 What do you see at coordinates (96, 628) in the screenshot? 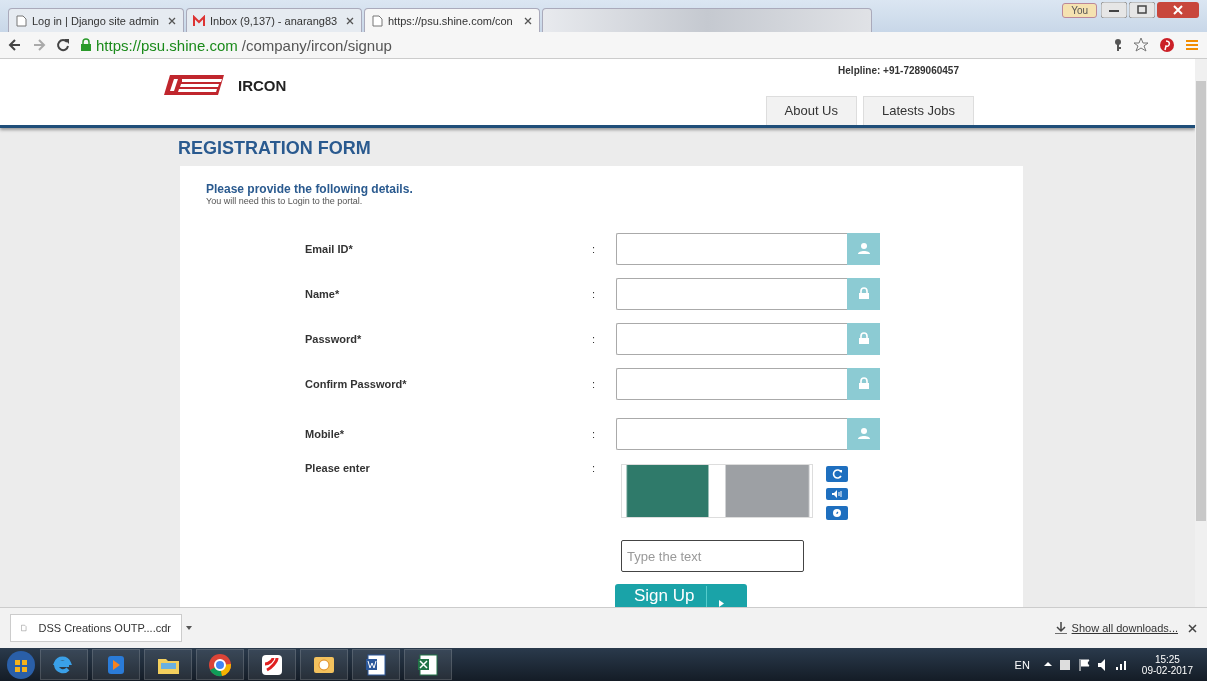
I see `download-item: DSS Creations OUTP....cdr` at bounding box center [96, 628].